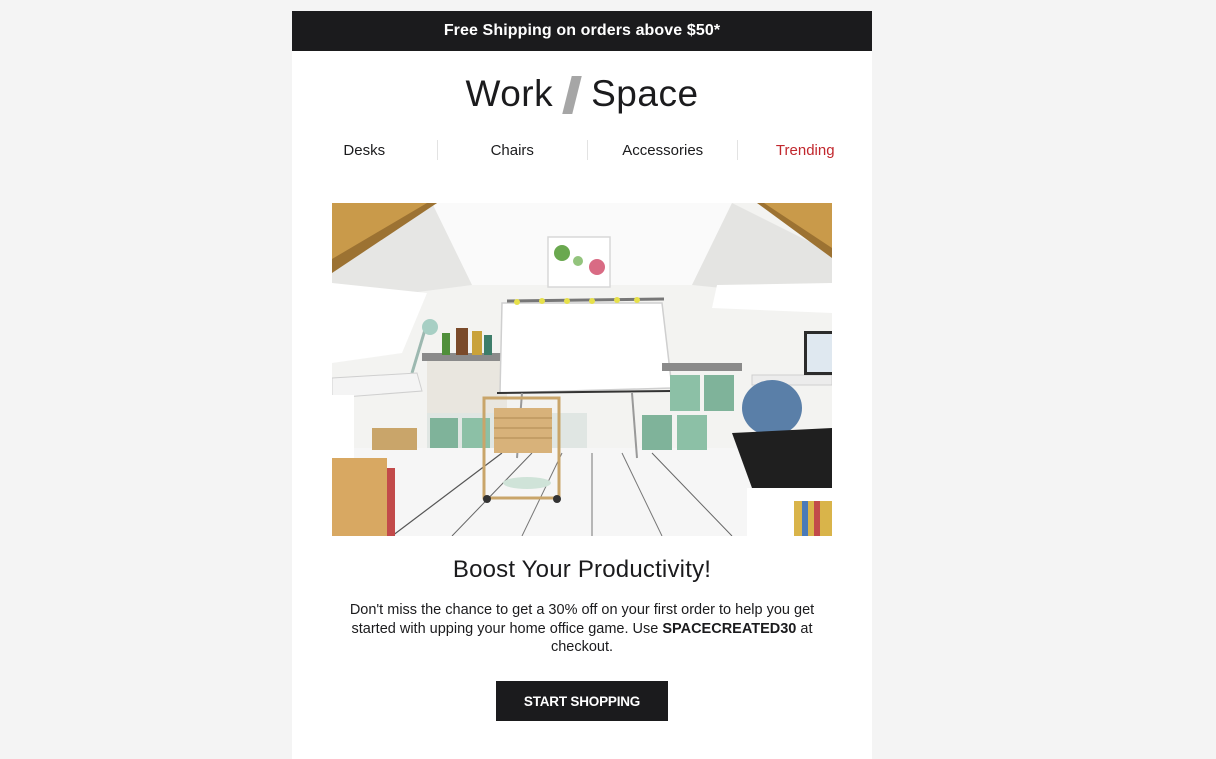 The image size is (1216, 759). Describe the element at coordinates (364, 150) in the screenshot. I see `nav-item-desks: Desks` at that location.